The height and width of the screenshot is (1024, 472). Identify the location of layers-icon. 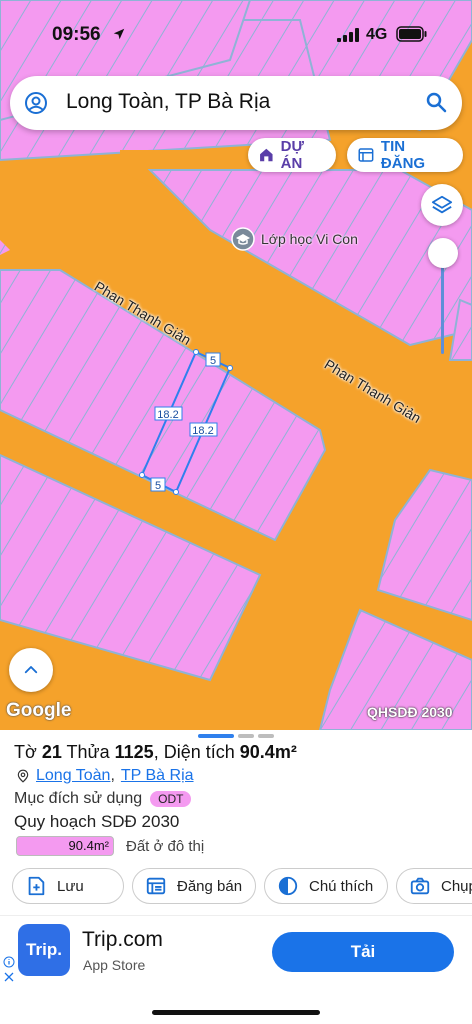
(442, 204).